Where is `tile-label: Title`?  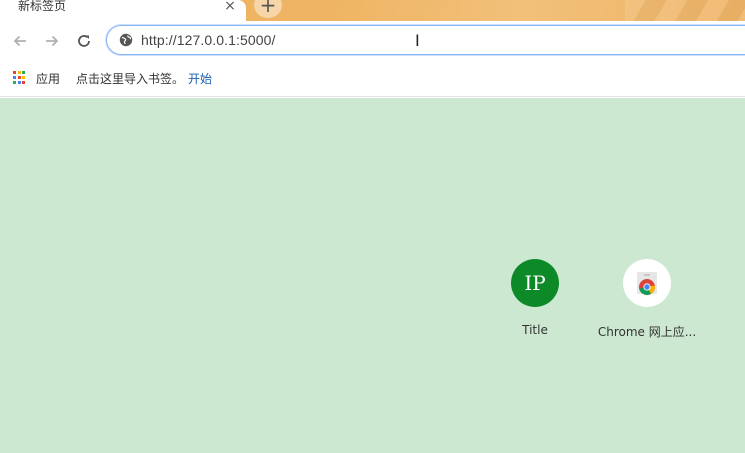
tile-label: Title is located at coordinates (535, 330).